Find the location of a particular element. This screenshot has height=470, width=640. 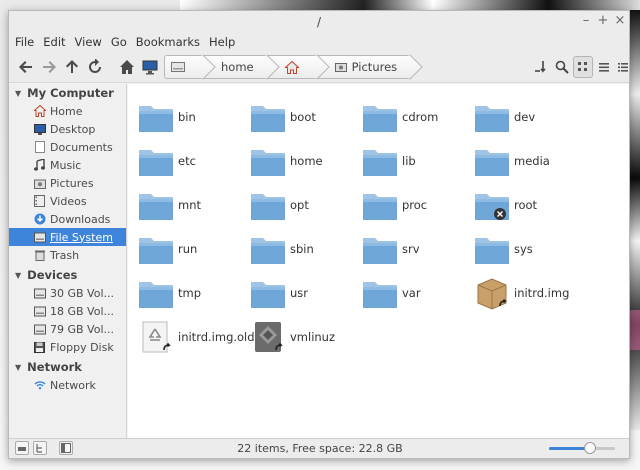

file-item-run: run is located at coordinates (167, 249).